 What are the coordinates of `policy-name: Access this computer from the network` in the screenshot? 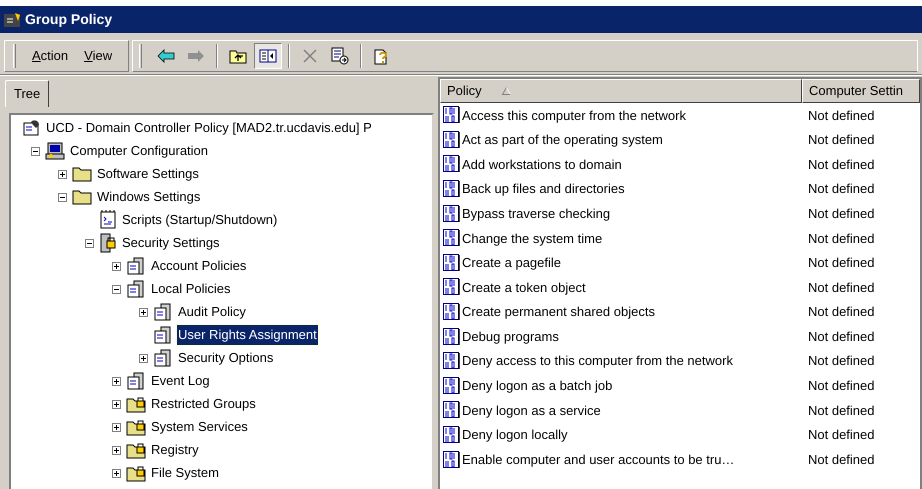 It's located at (574, 115).